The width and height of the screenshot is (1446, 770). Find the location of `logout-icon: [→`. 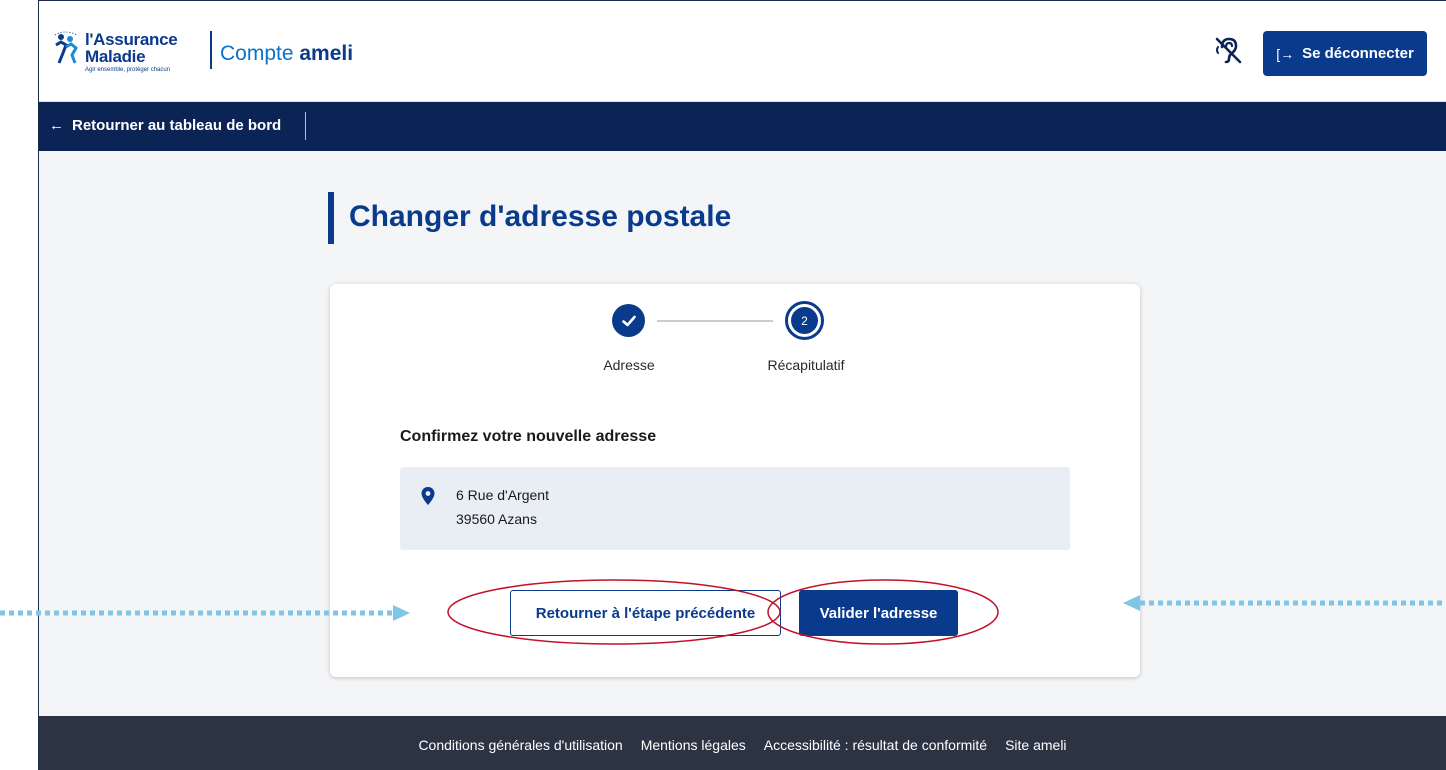

logout-icon: [→ is located at coordinates (1285, 53).